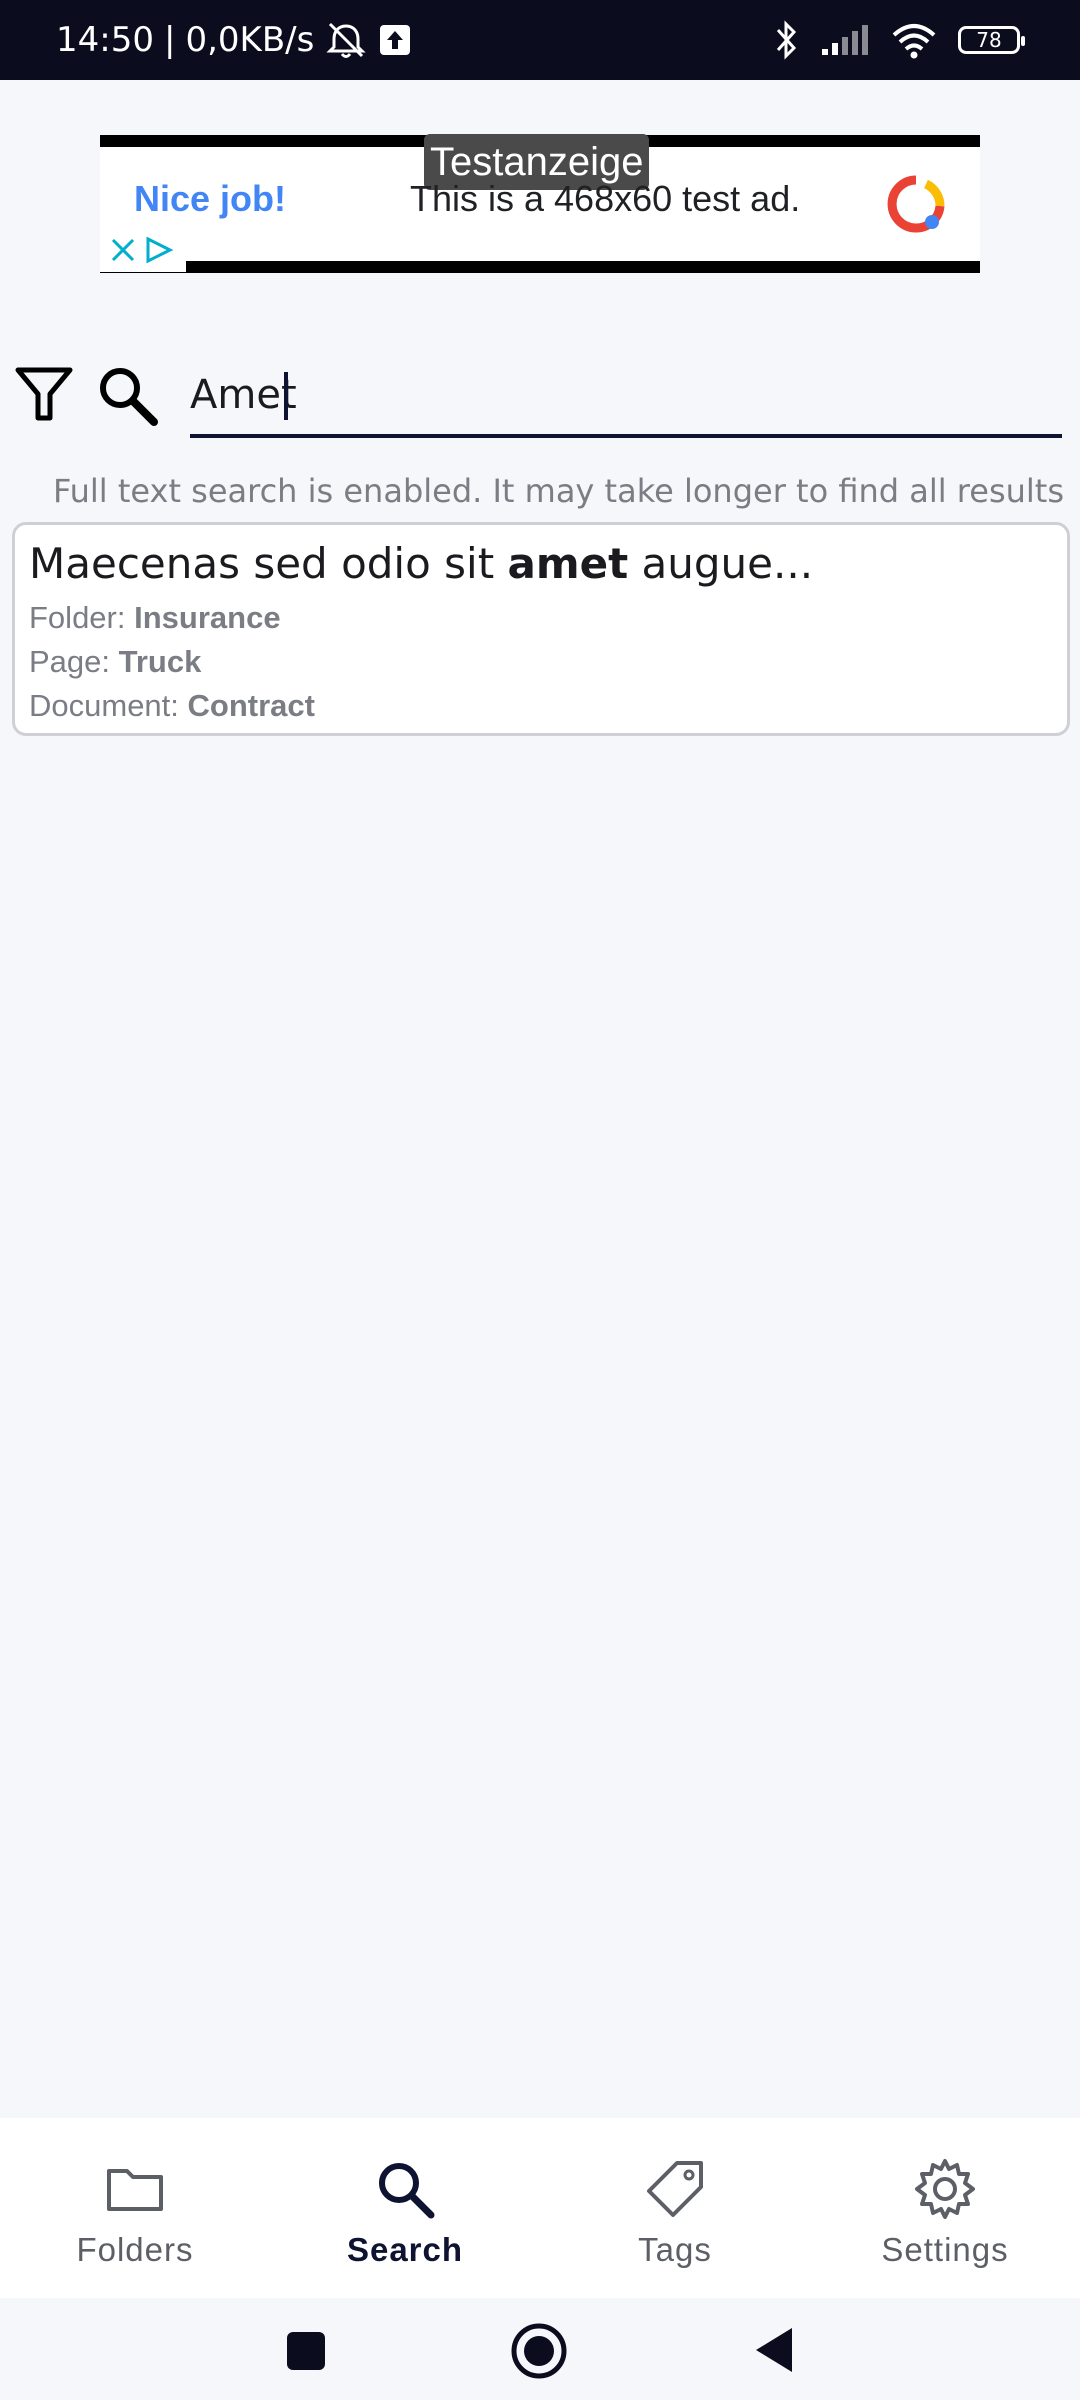 This screenshot has height=2400, width=1080. Describe the element at coordinates (159, 250) in the screenshot. I see `adchoices-icon` at that location.